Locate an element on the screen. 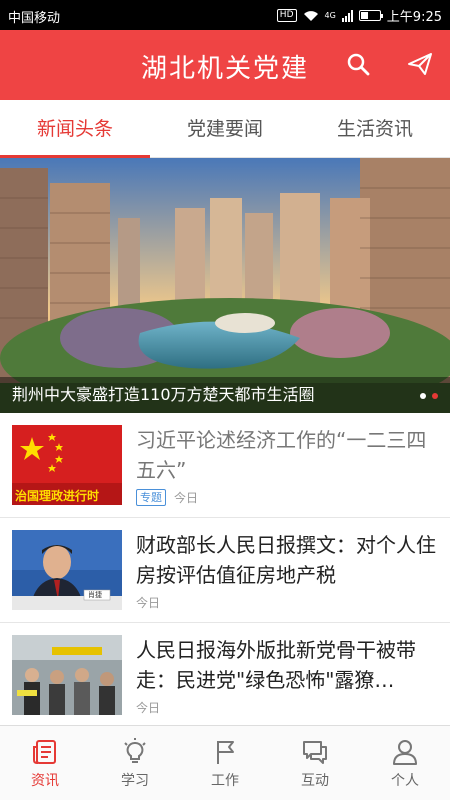  carousel-indicator is located at coordinates (429, 396).